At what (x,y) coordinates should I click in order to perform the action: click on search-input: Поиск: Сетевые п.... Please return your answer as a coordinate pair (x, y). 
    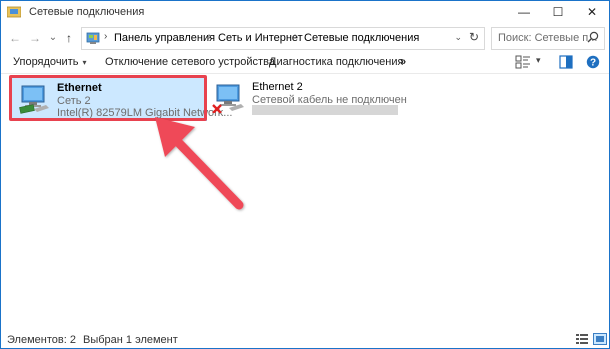
    Looking at the image, I should click on (548, 38).